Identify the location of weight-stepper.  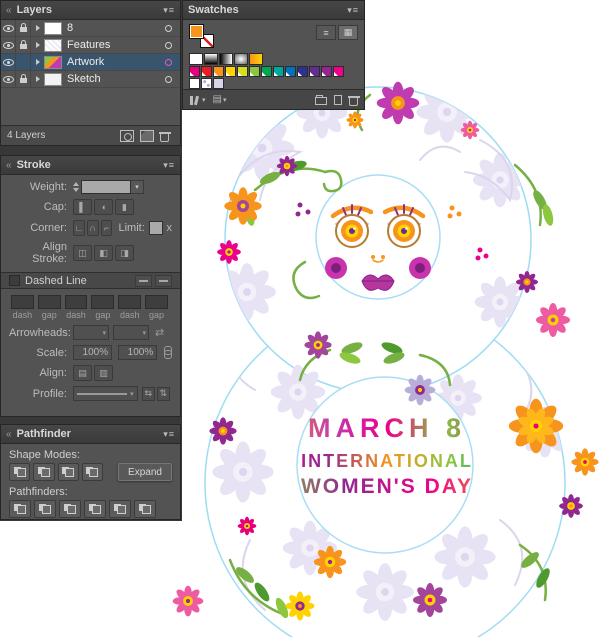
(76, 187).